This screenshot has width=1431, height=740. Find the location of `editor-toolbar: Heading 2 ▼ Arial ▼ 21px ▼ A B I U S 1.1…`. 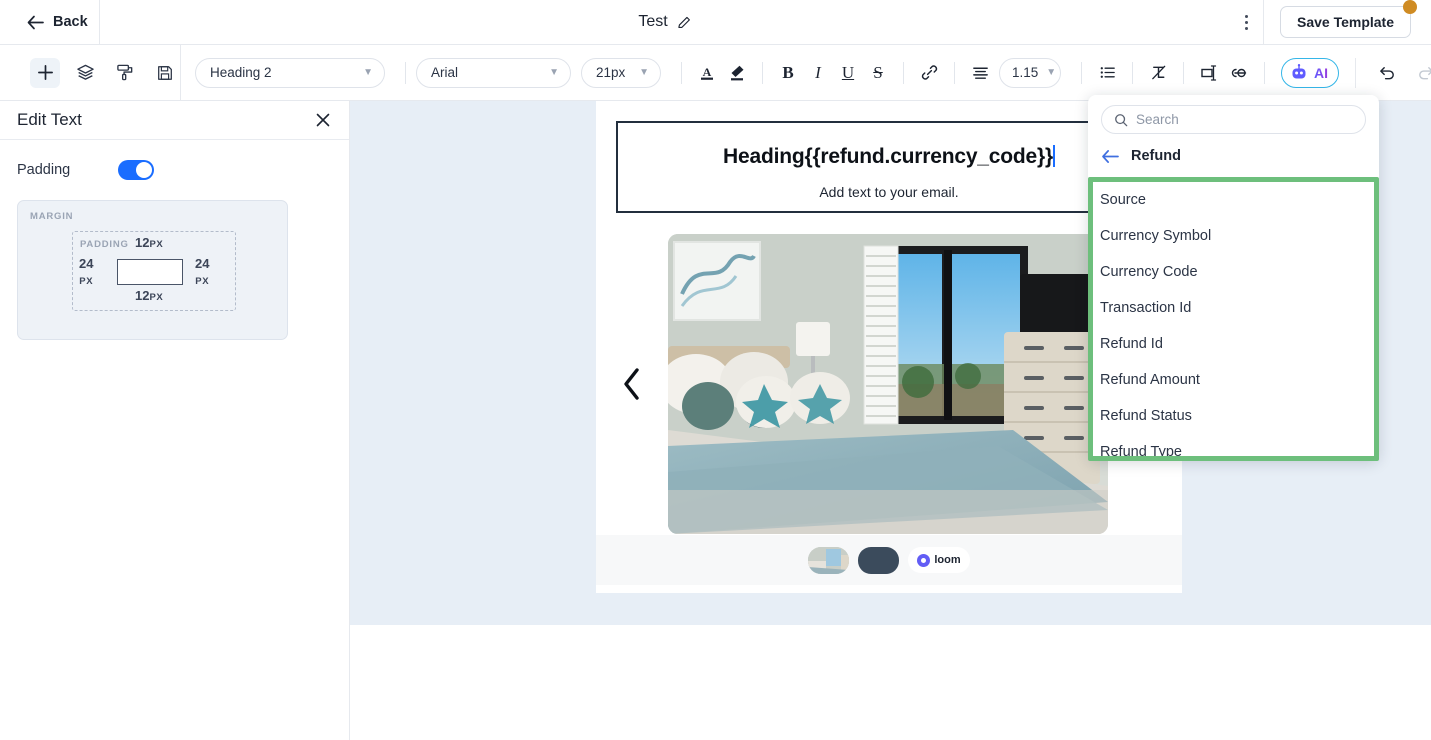

editor-toolbar: Heading 2 ▼ Arial ▼ 21px ▼ A B I U S 1.1… is located at coordinates (715, 72).